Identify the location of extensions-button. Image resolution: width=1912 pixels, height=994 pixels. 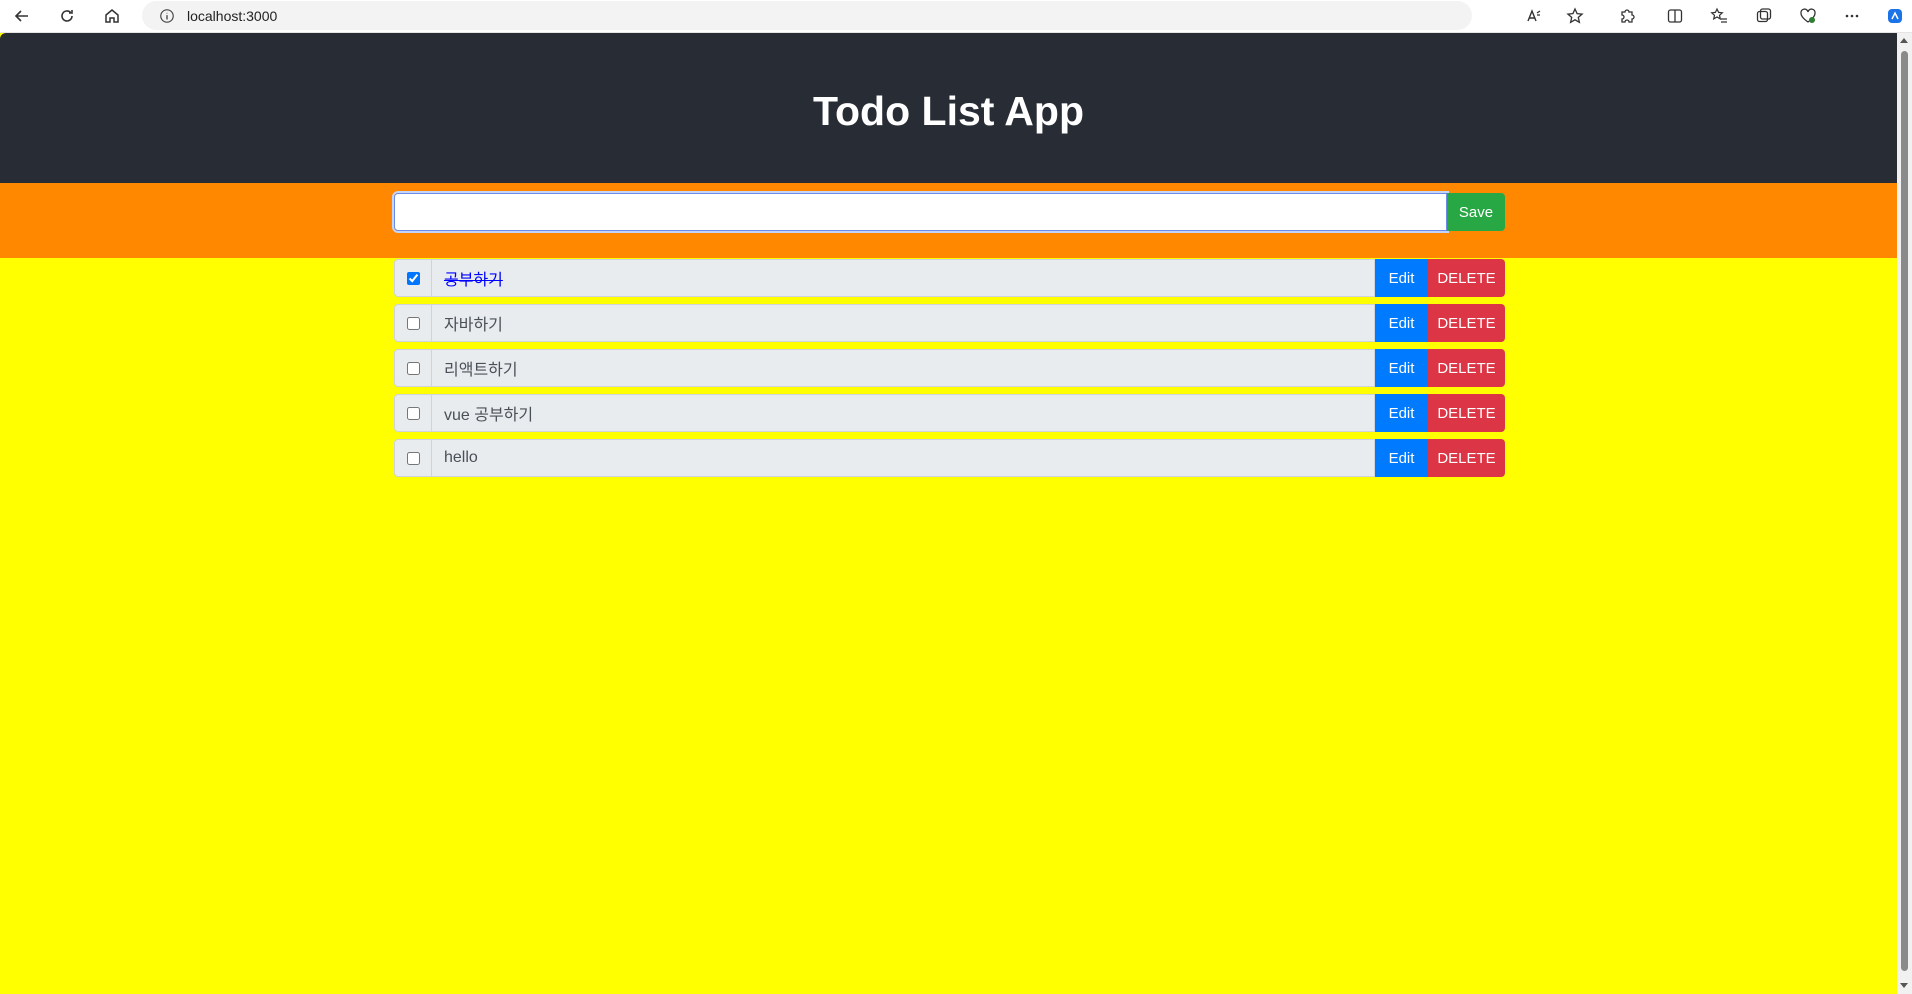
(1627, 16).